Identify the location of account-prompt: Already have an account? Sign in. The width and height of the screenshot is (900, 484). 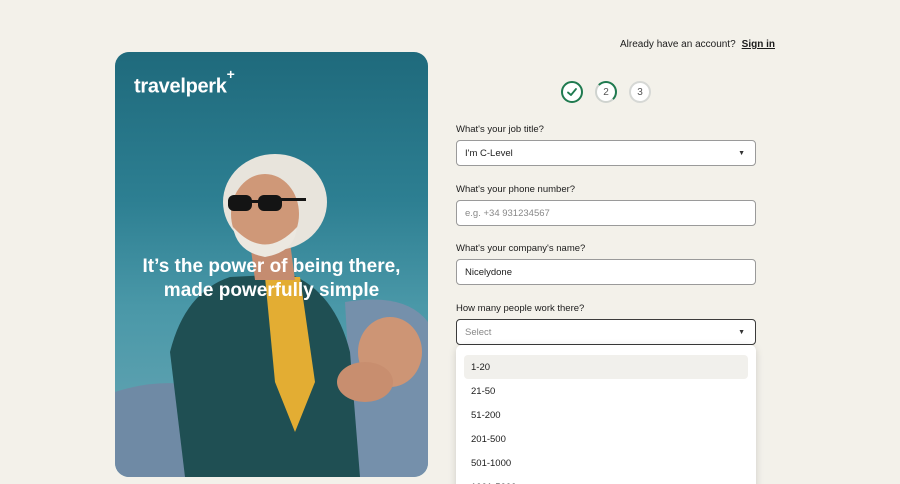
(697, 44).